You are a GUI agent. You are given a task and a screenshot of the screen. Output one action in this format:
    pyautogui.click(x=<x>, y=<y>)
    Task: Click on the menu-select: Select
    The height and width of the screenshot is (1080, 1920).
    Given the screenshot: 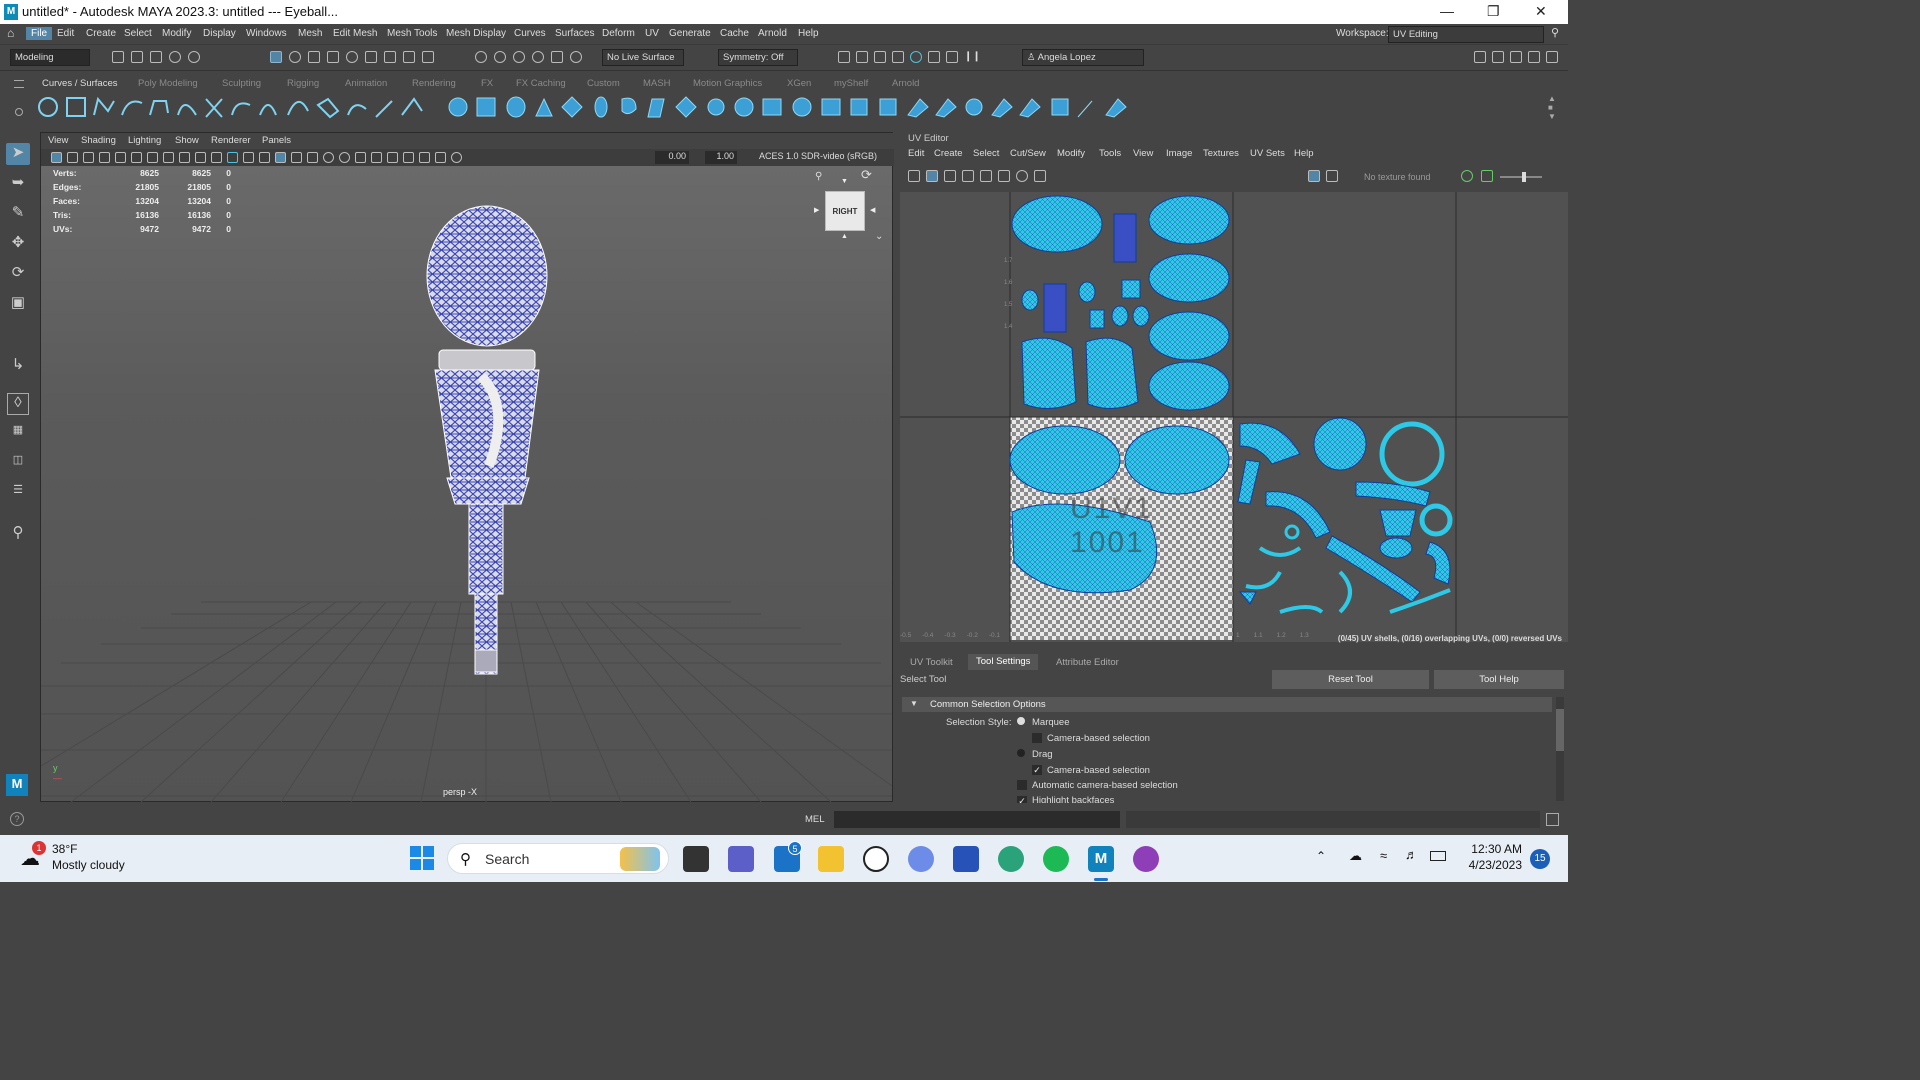 What is the action you would take?
    pyautogui.click(x=138, y=33)
    